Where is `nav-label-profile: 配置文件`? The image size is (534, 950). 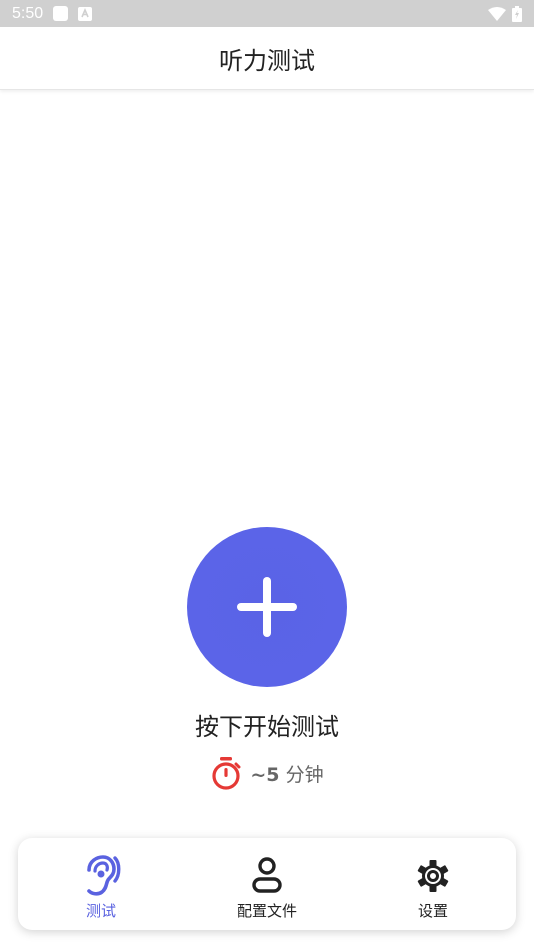 nav-label-profile: 配置文件 is located at coordinates (266, 911).